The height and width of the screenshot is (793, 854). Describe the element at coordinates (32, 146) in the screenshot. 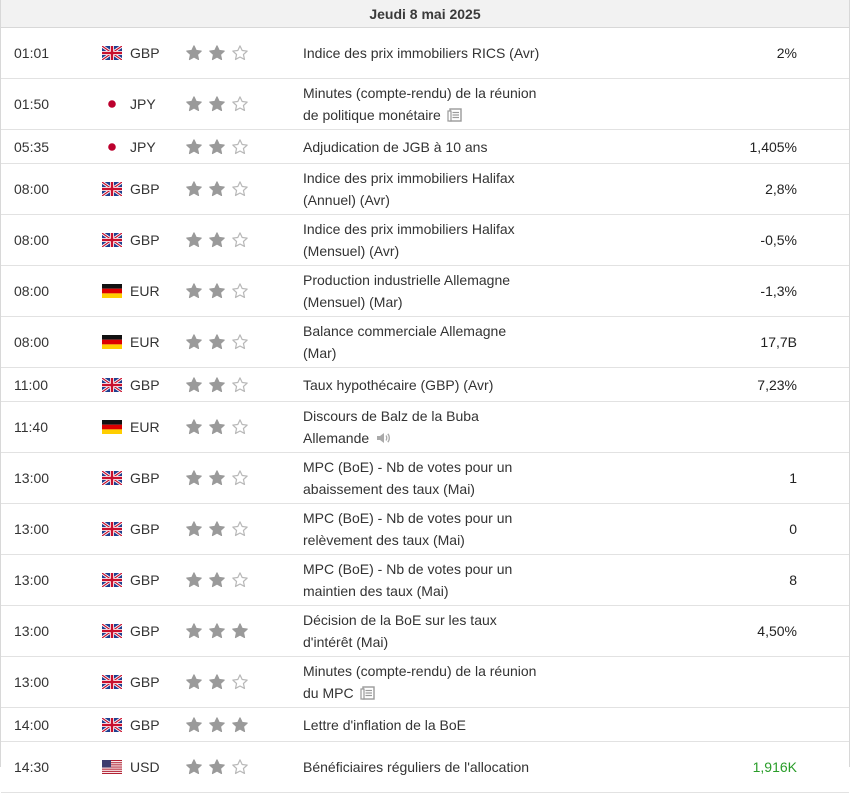

I see `event-time: 05:35` at that location.